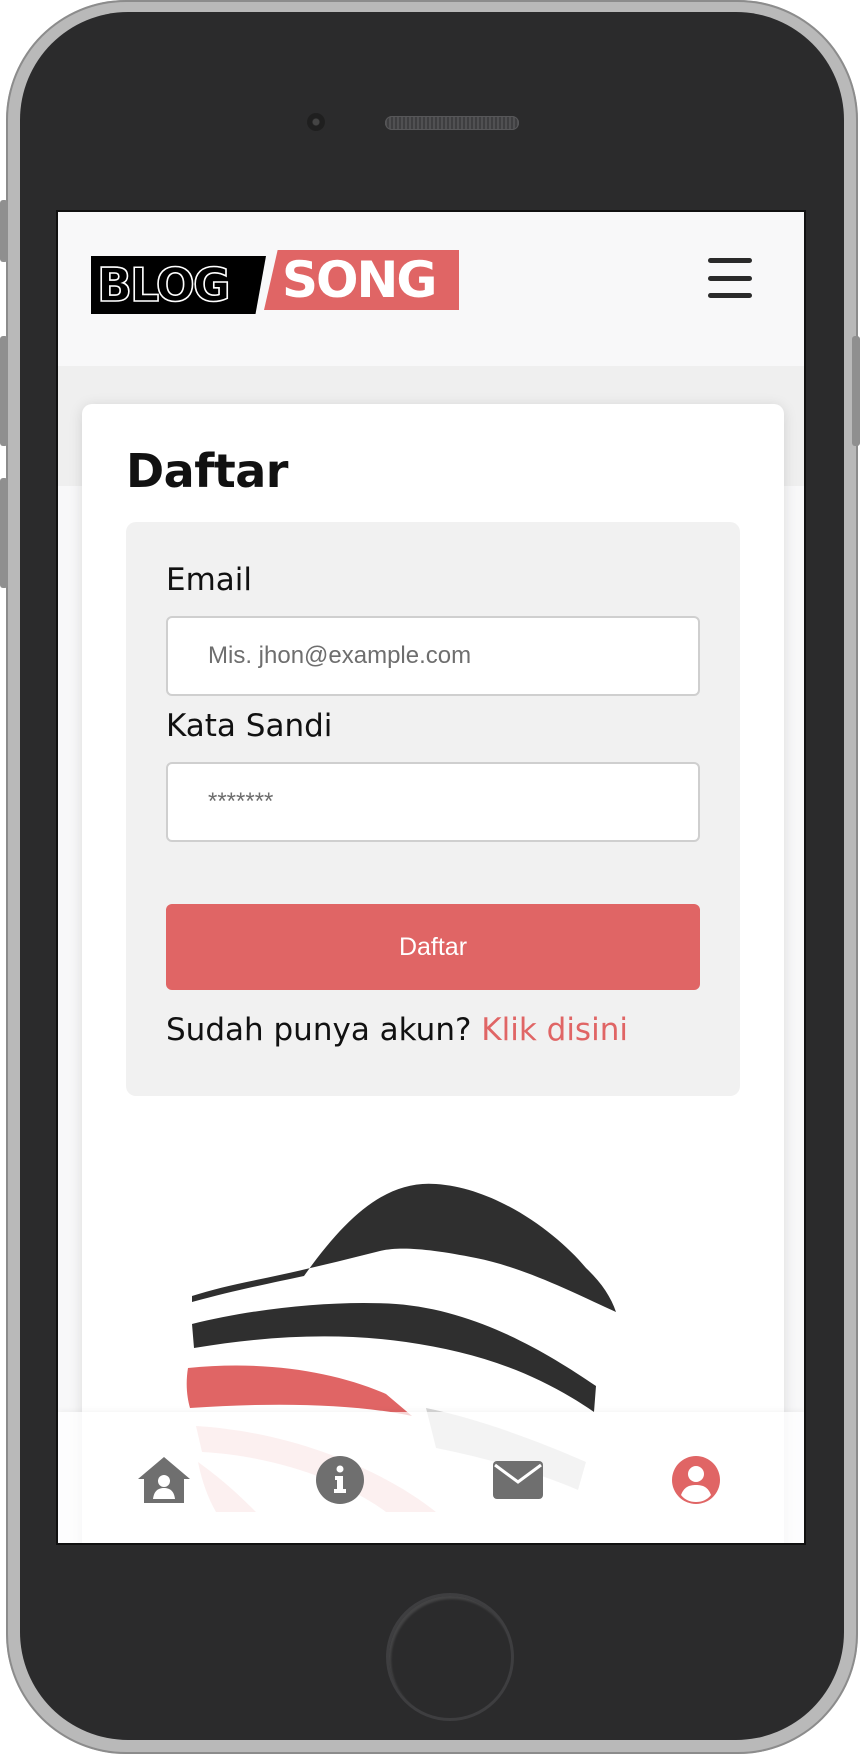 The width and height of the screenshot is (862, 1754). I want to click on logo-blog-part: BLOG, so click(178, 285).